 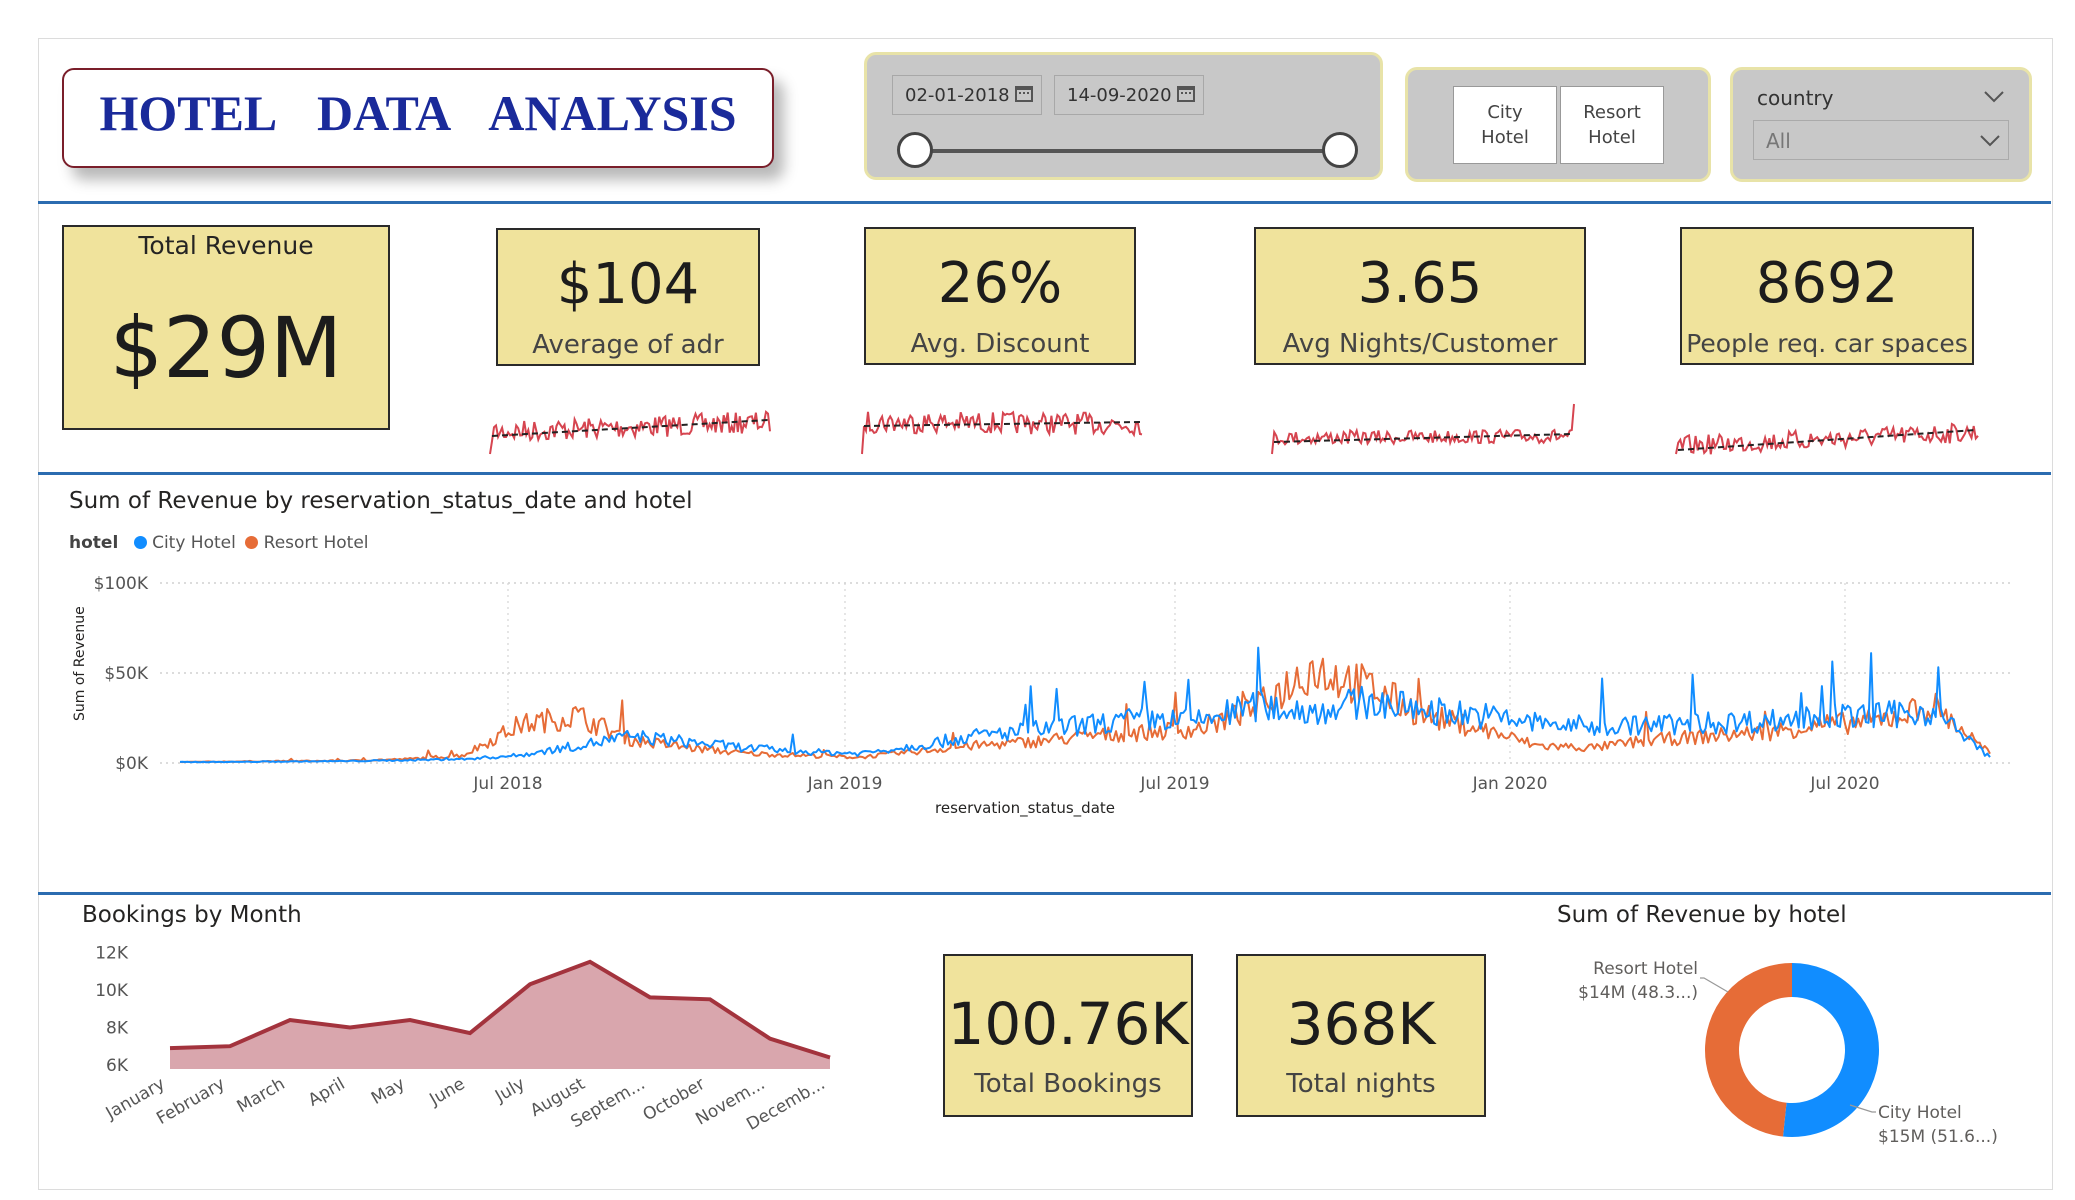 I want to click on resort-hotel-button: Resort Hotel, so click(x=1612, y=125).